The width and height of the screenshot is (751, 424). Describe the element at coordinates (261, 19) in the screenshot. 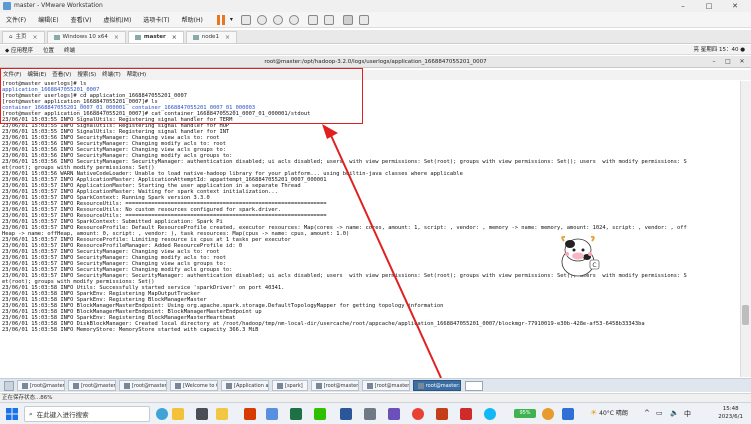

I see `snapshot-icon` at that location.